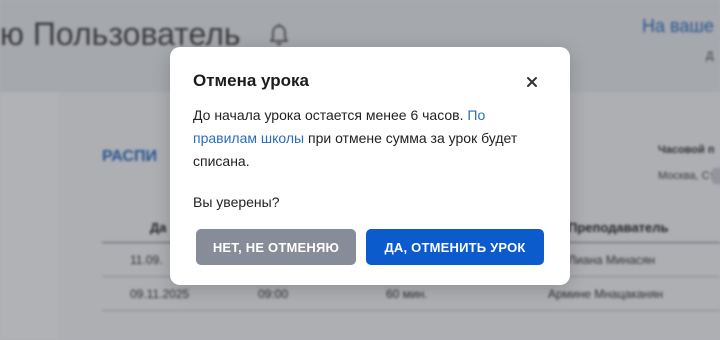 The width and height of the screenshot is (720, 340). I want to click on dialog-title: Отмена урока, so click(251, 80).